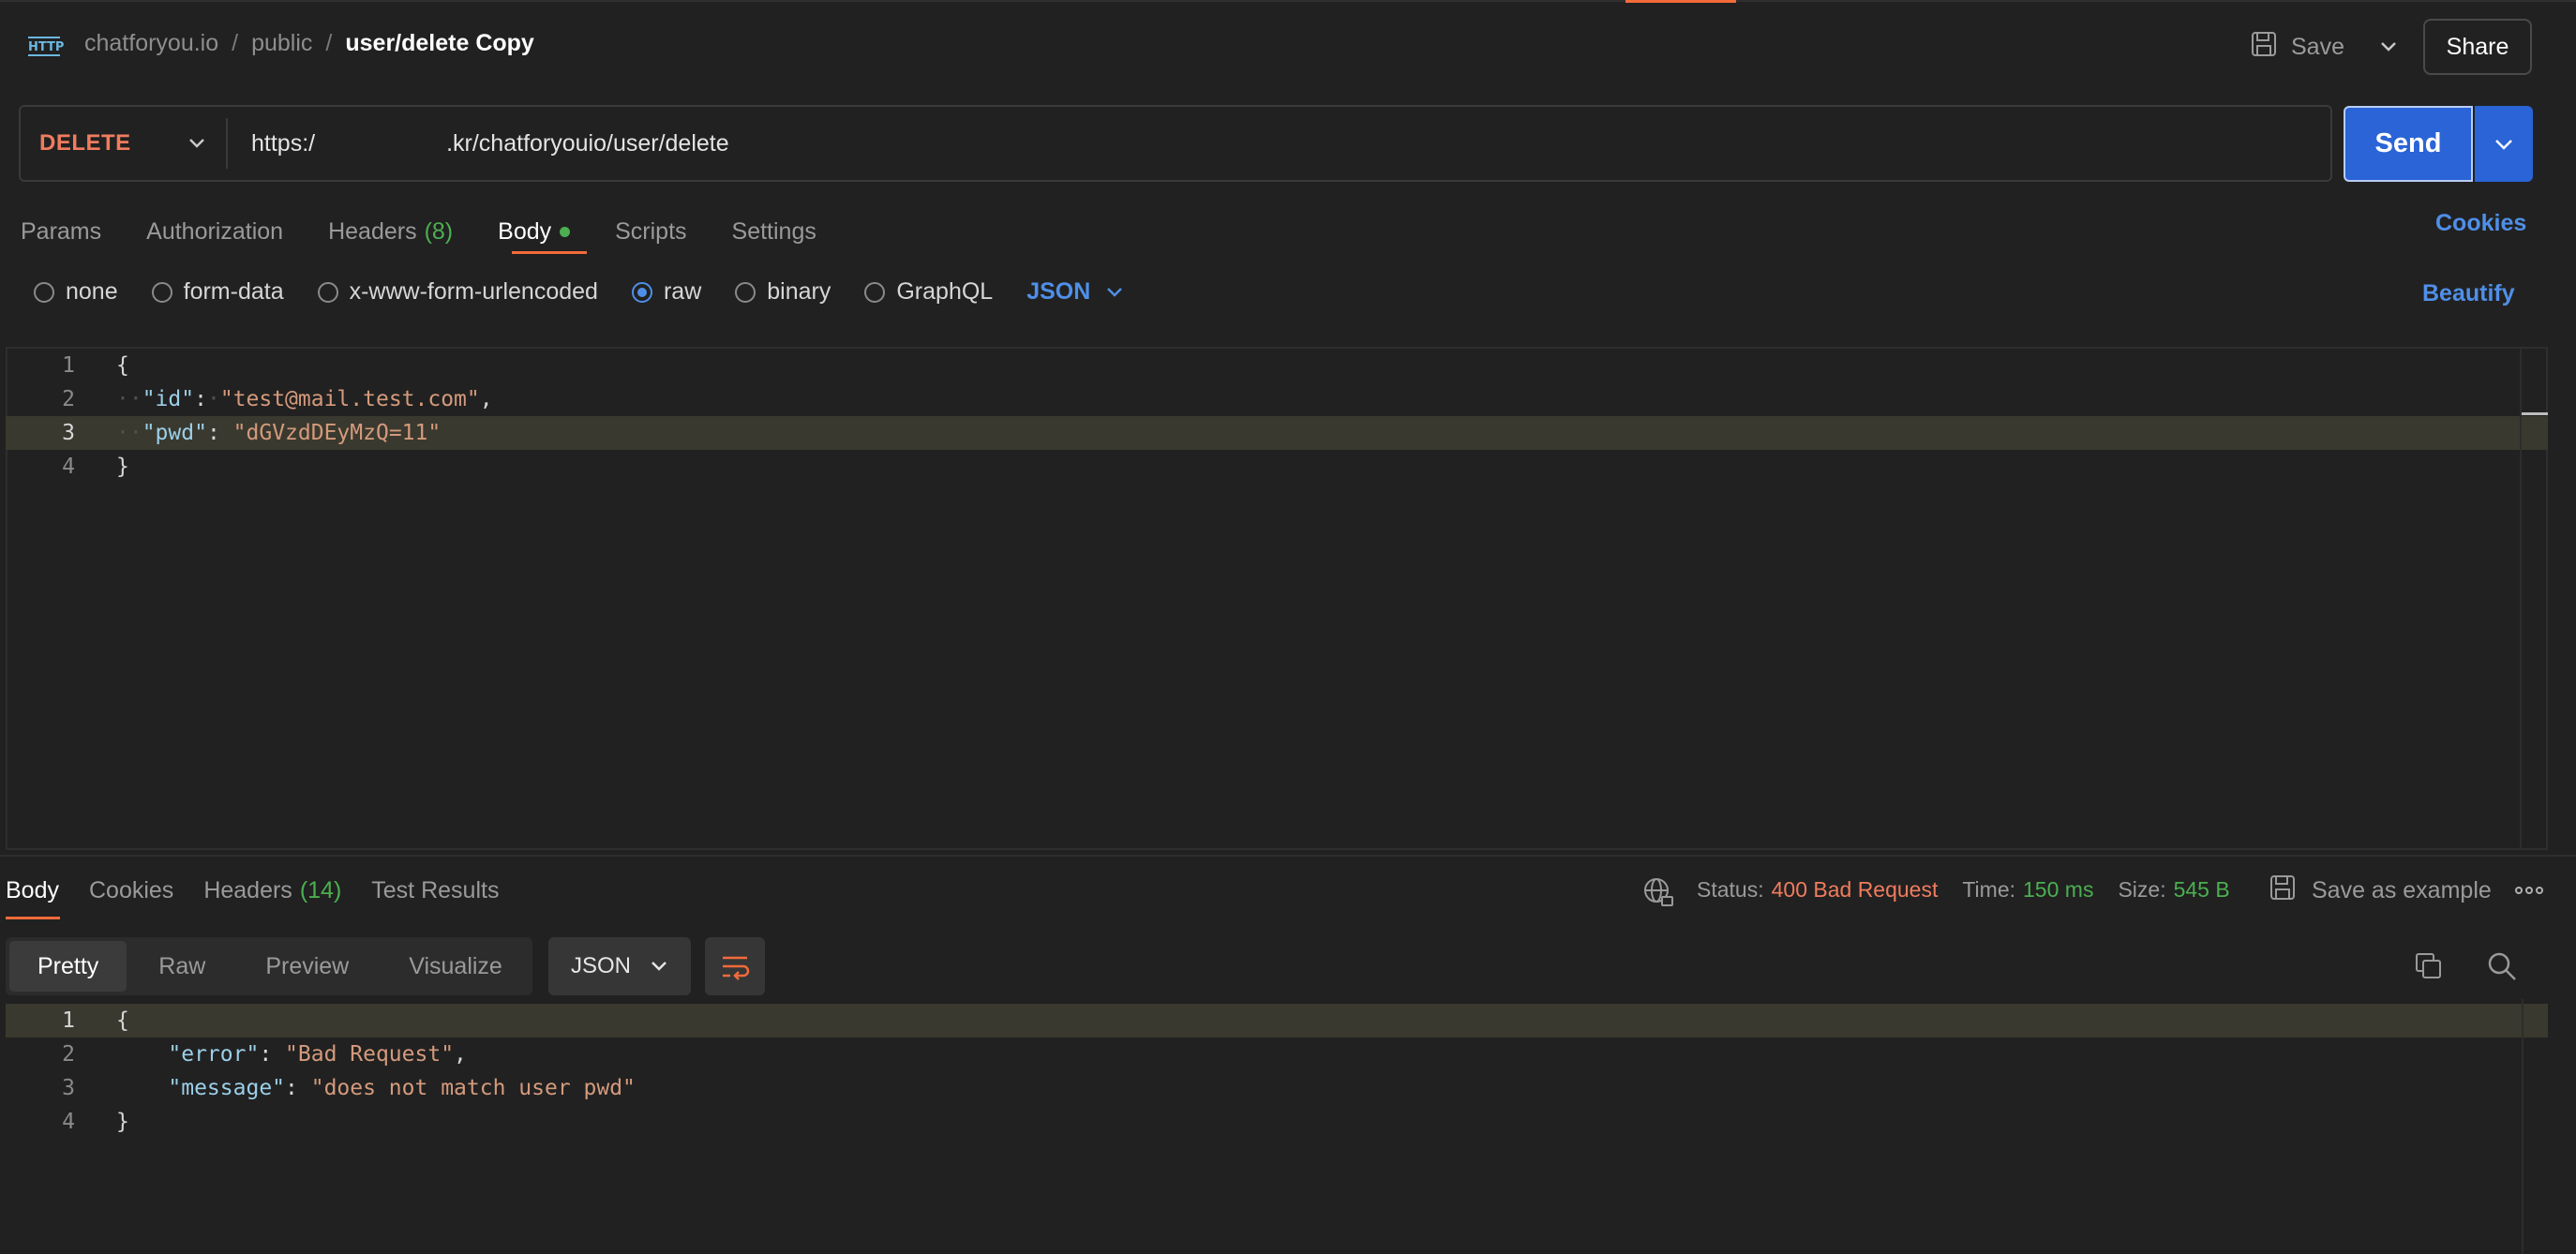 This screenshot has height=1254, width=2576. What do you see at coordinates (2402, 890) in the screenshot?
I see `save-as-example-label: Save as example` at bounding box center [2402, 890].